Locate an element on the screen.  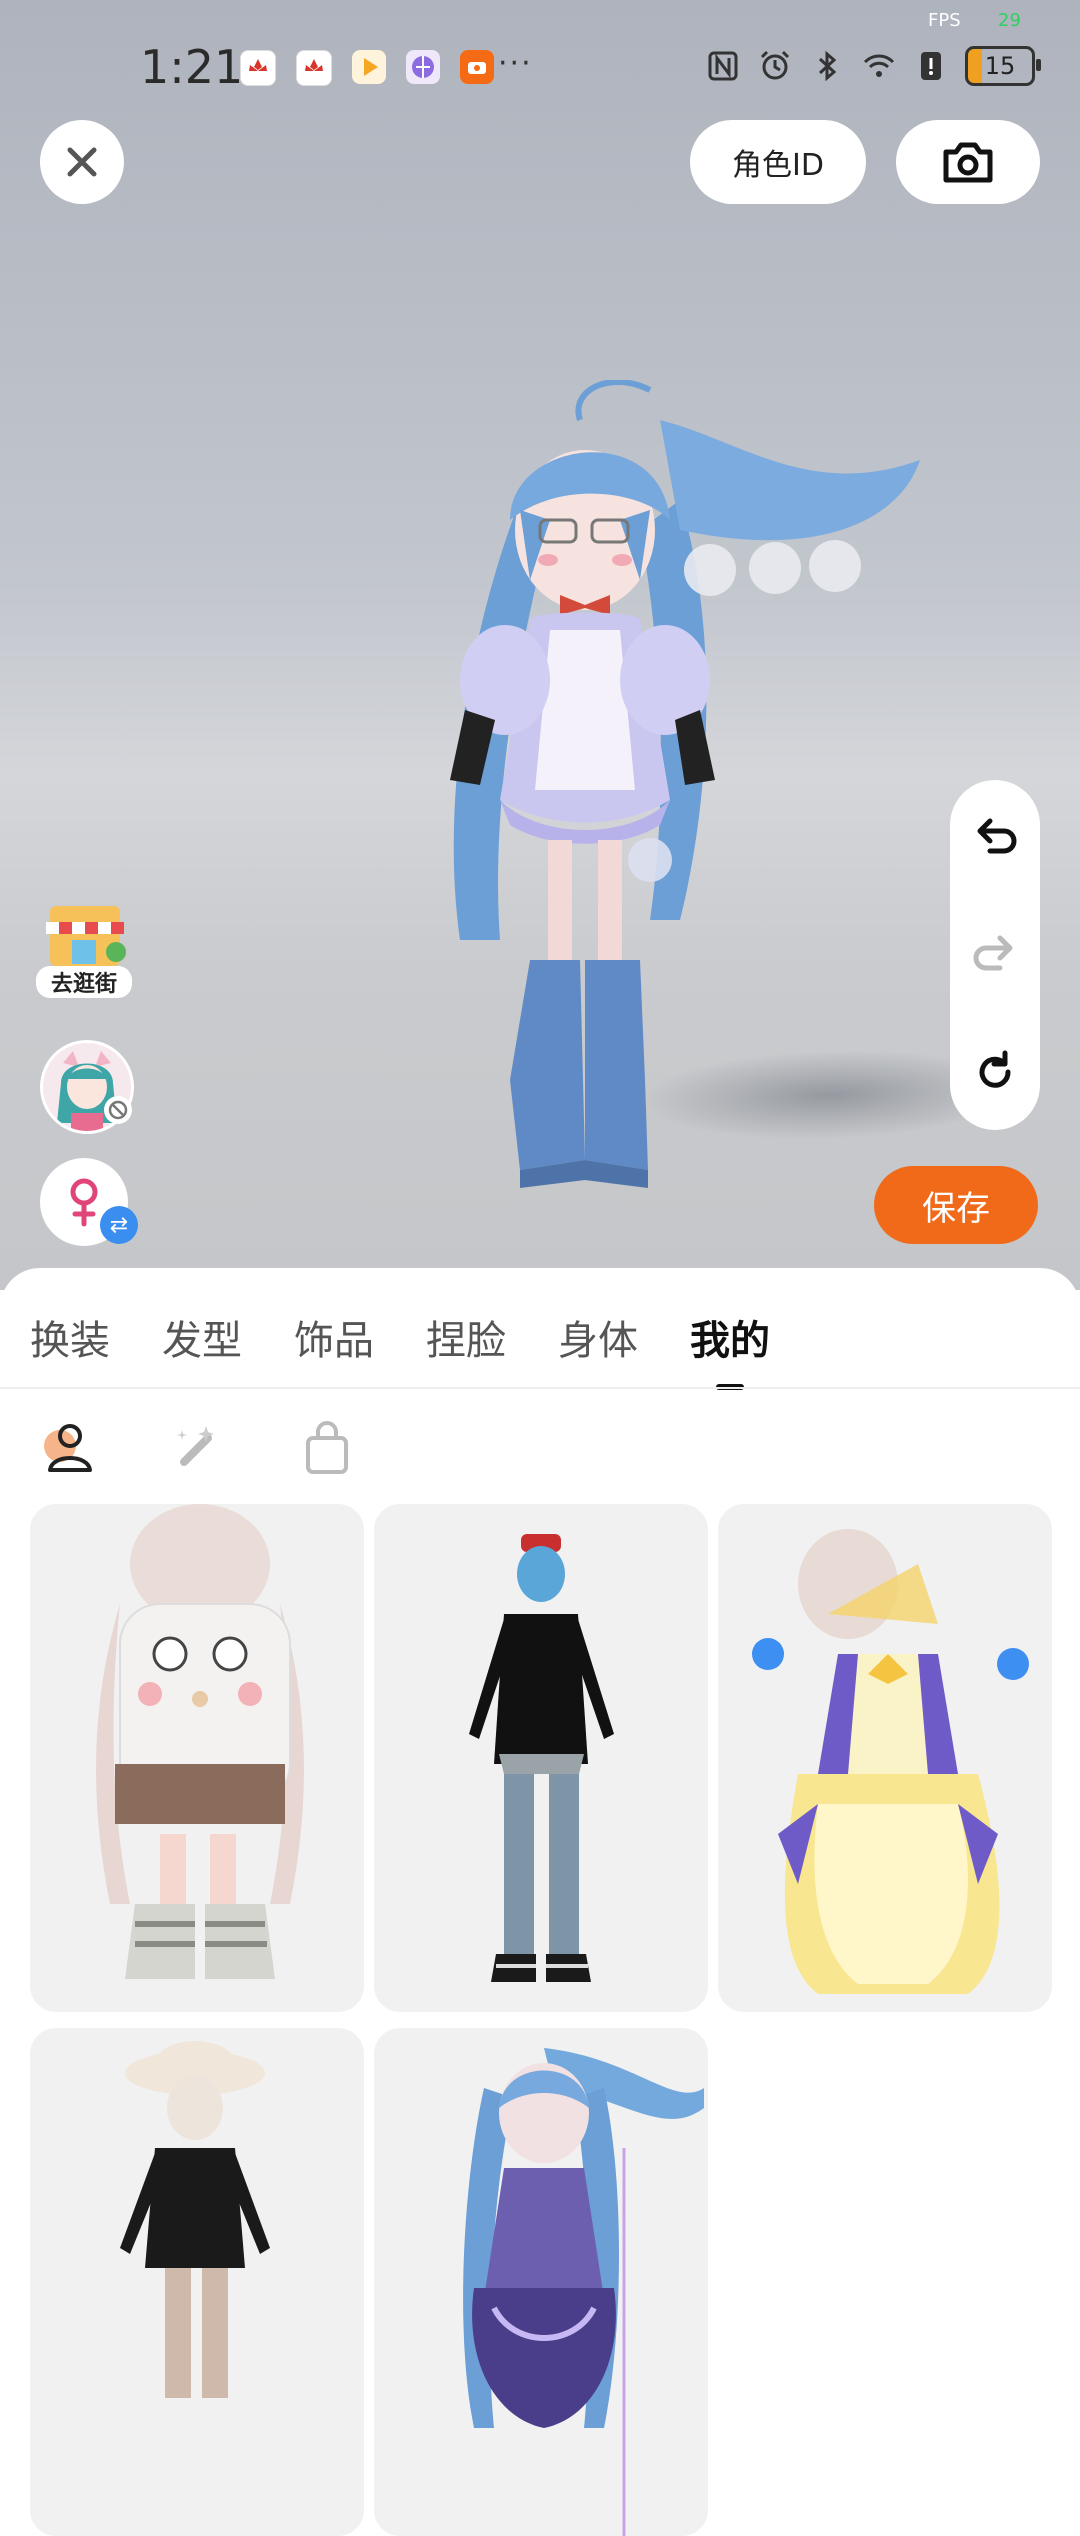
undo-icon is located at coordinates (995, 838).